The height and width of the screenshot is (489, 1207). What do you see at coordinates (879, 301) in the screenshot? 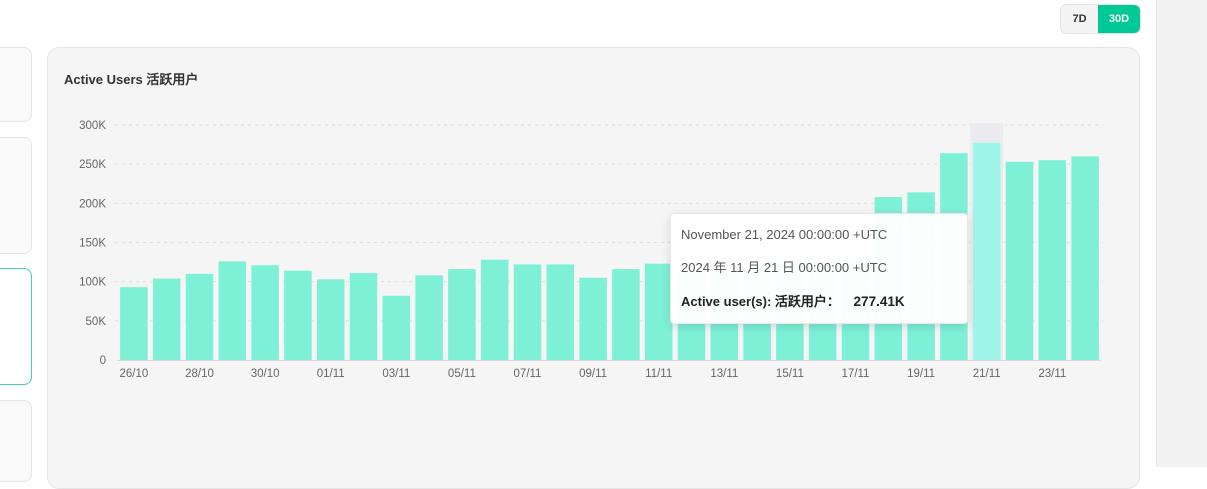
I see `tooltip-metric-value: 277.41K` at bounding box center [879, 301].